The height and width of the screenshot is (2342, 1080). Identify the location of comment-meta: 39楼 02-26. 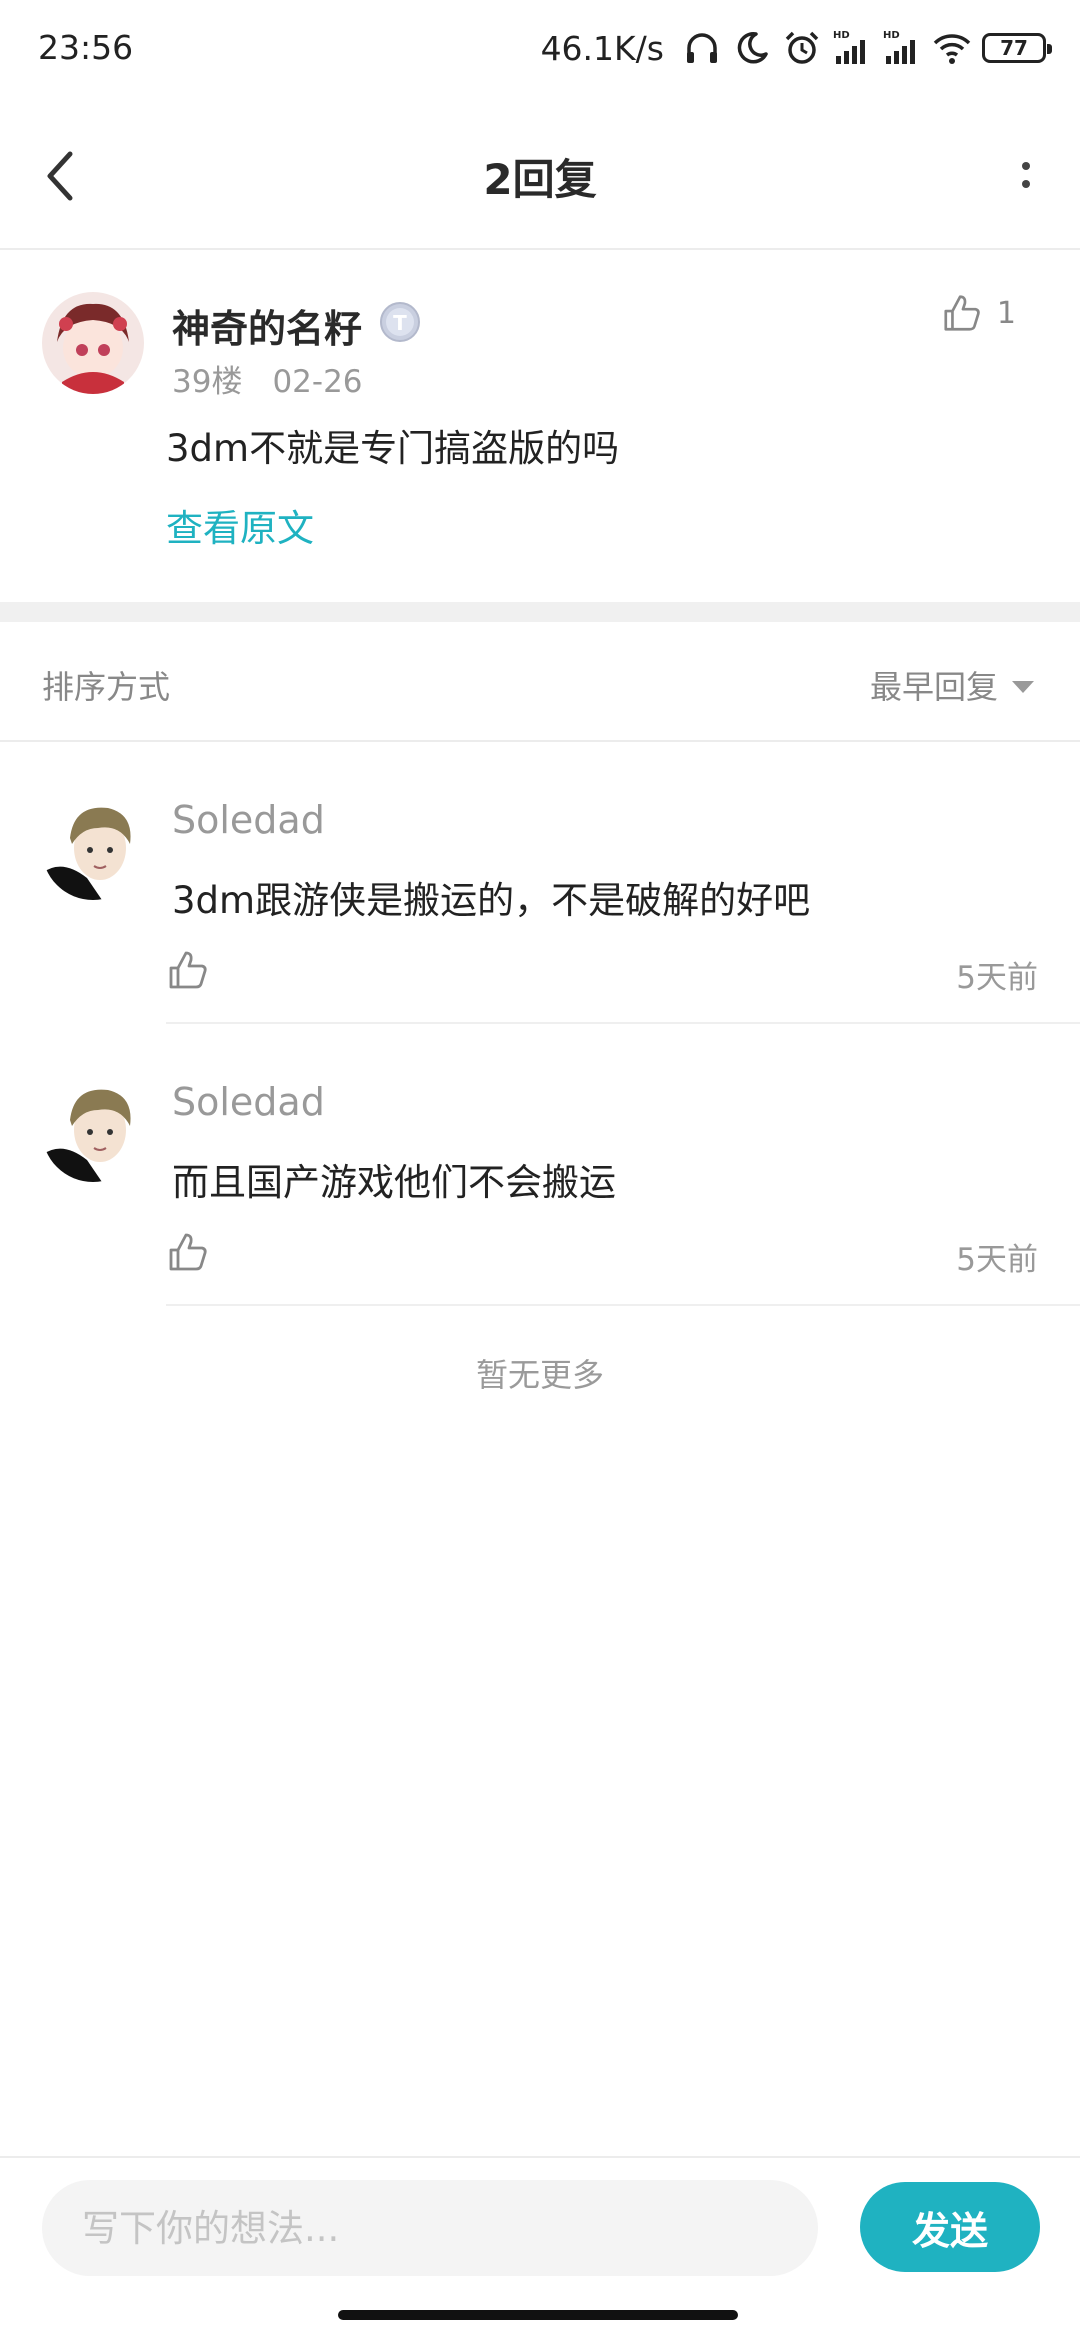
(267, 378).